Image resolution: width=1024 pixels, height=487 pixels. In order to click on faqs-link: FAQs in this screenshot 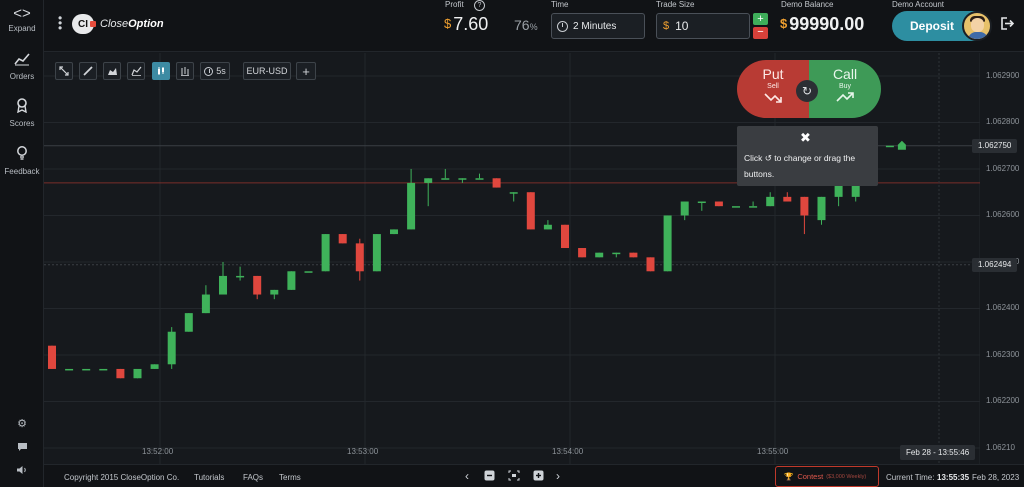, I will do `click(253, 477)`.